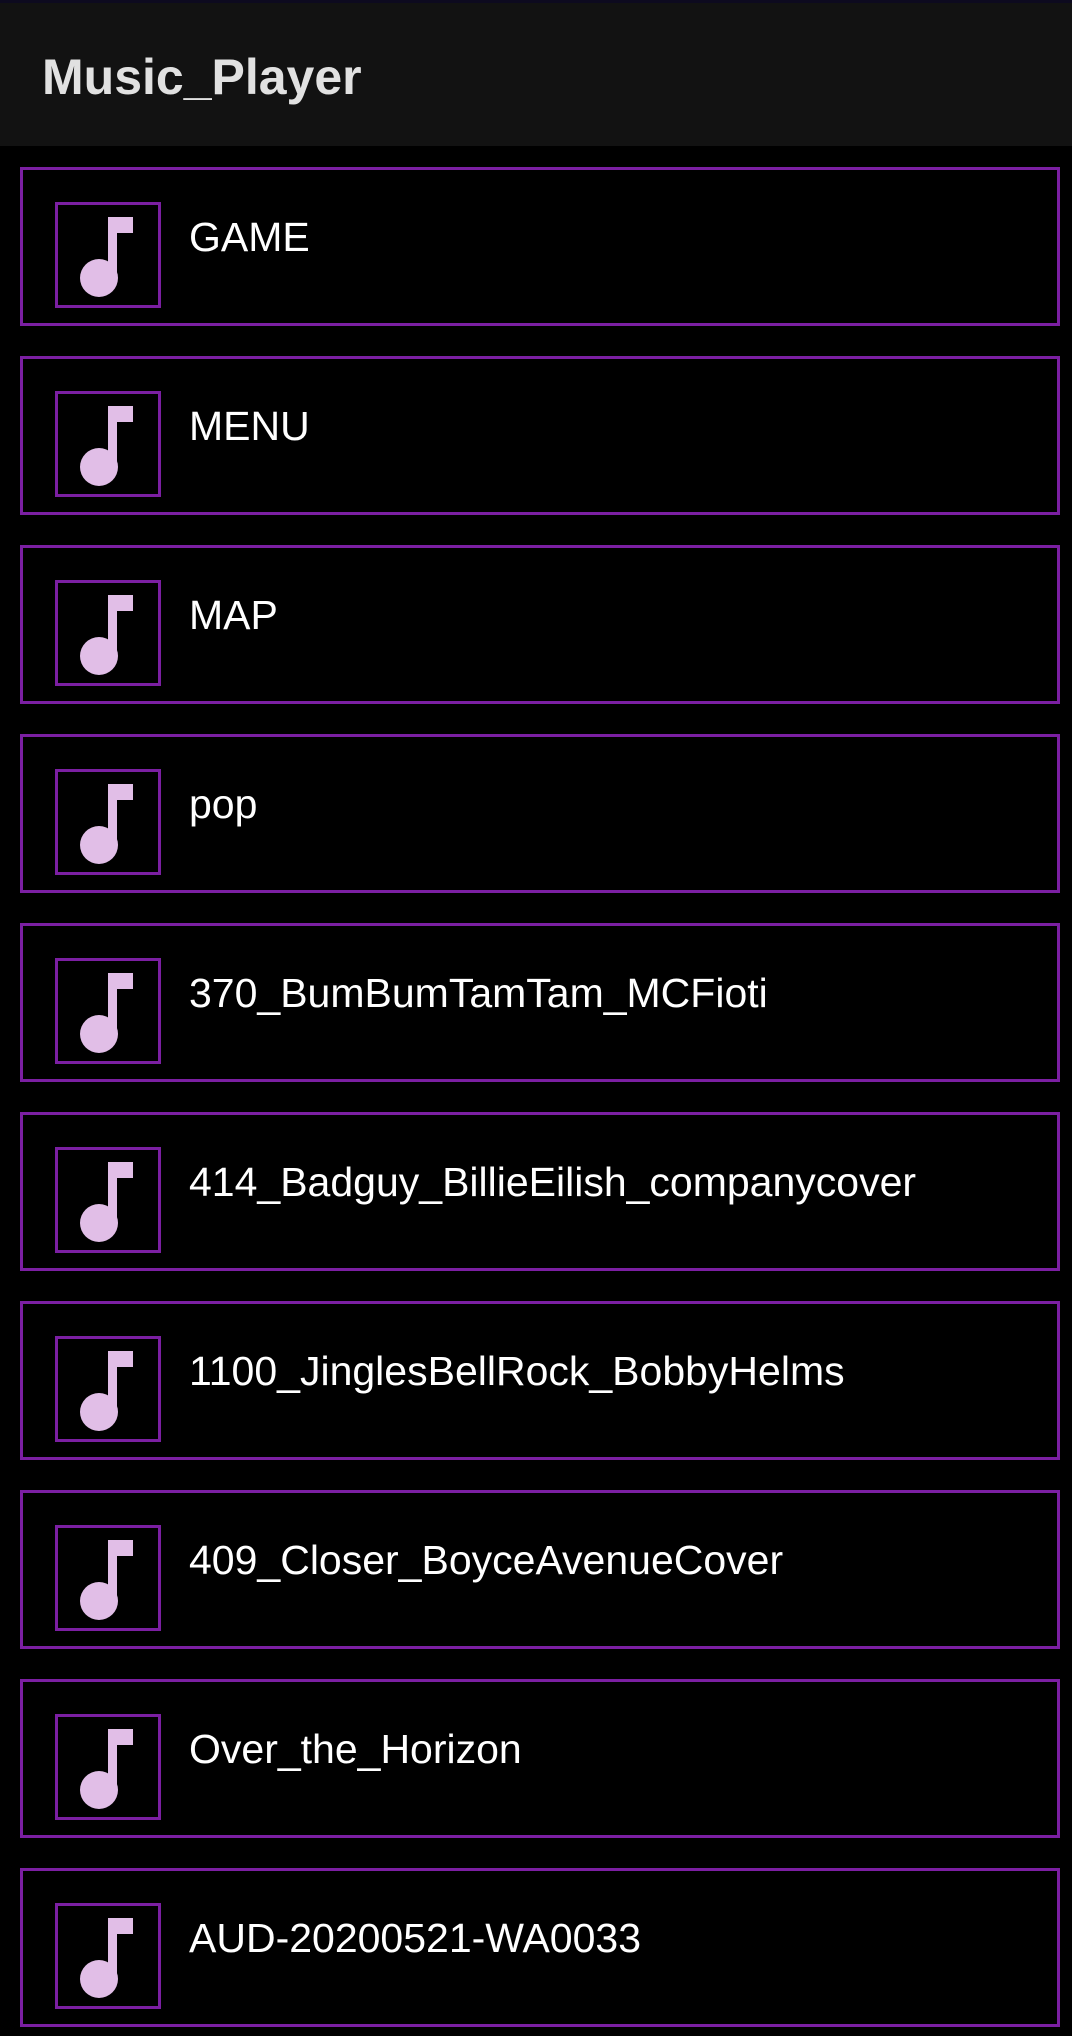  I want to click on song-item: AUD-20200521-WA0033, so click(540, 1947).